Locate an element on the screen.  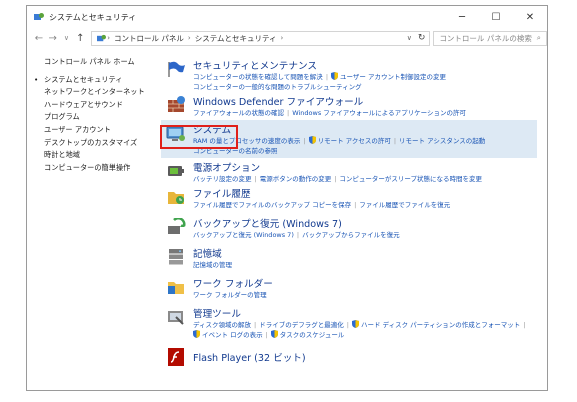
sidebar-item-appearance: デスクトップのカスタマイズ is located at coordinates (91, 143).